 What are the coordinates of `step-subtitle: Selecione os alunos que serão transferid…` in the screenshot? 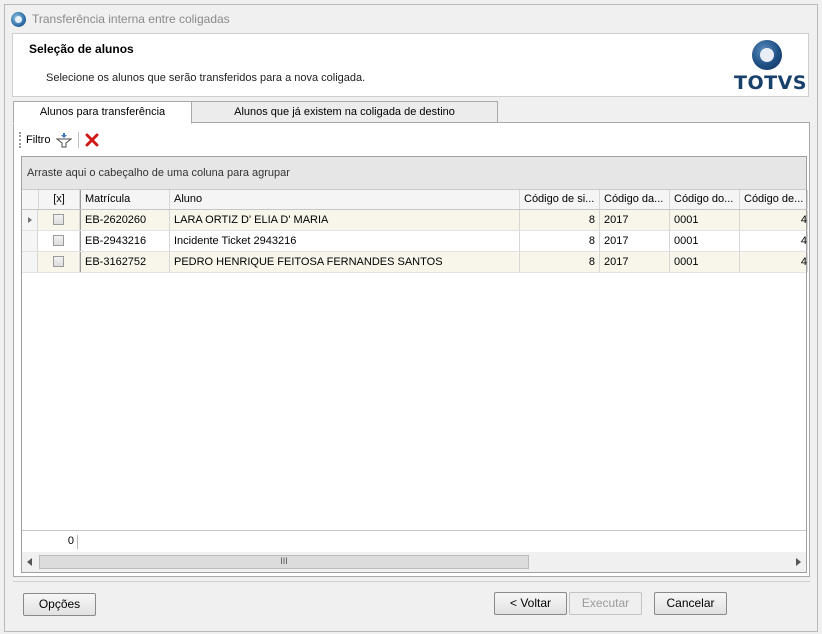 It's located at (206, 78).